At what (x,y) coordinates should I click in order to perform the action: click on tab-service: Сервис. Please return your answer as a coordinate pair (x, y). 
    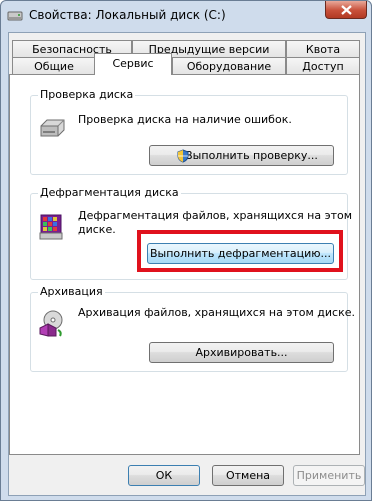
    Looking at the image, I should click on (133, 64).